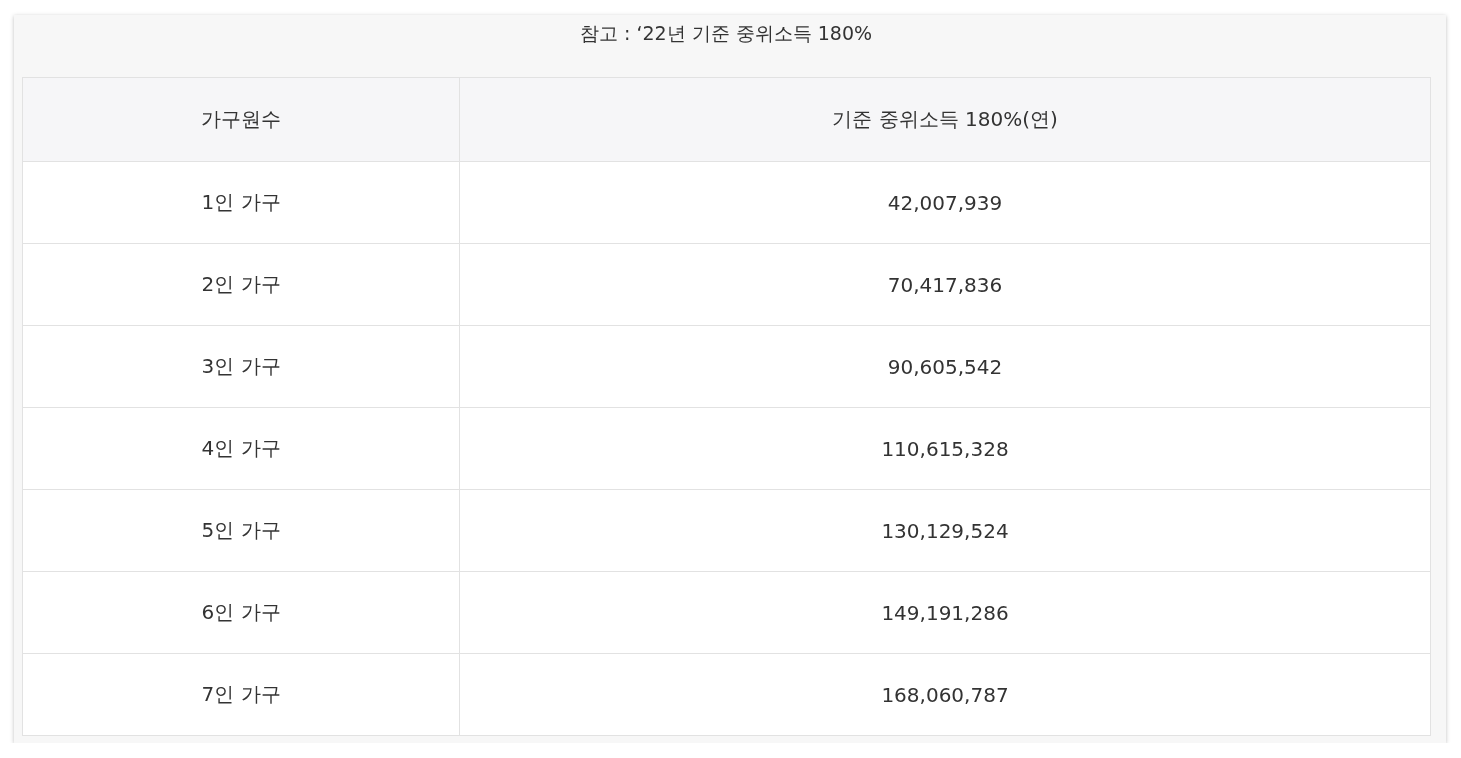 This screenshot has width=1461, height=758. What do you see at coordinates (945, 119) in the screenshot?
I see `column-header: 기준 중위소득 180%(연)` at bounding box center [945, 119].